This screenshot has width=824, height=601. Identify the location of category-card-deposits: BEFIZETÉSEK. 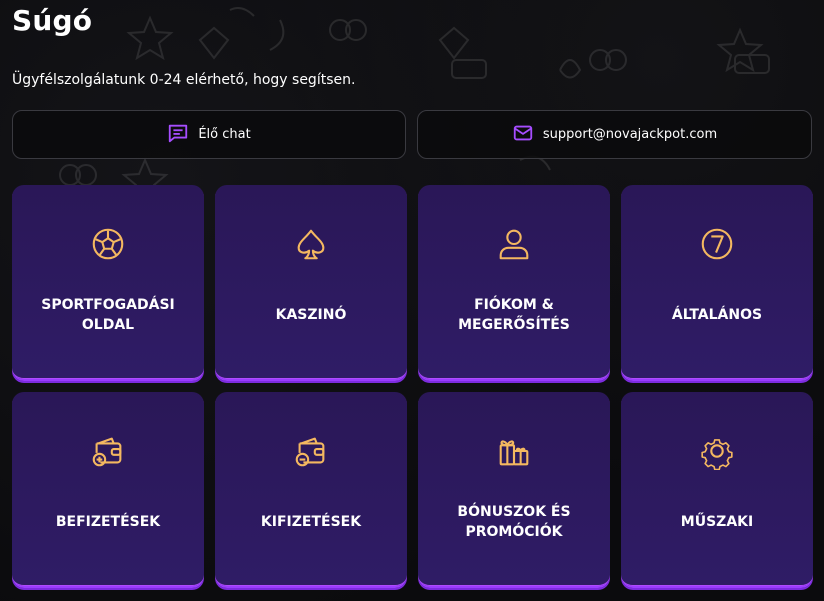
(108, 490).